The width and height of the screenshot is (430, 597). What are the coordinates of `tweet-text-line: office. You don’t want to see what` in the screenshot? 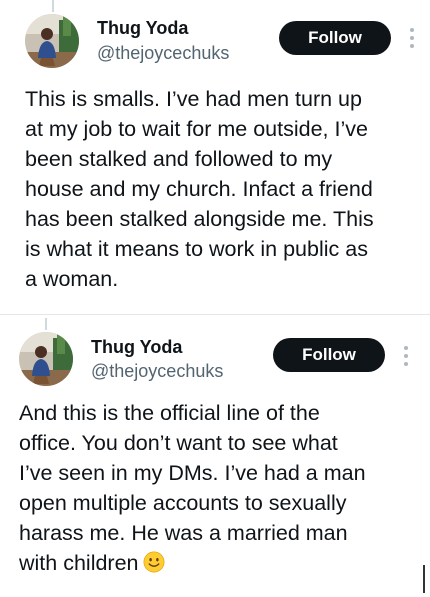 It's located at (178, 443).